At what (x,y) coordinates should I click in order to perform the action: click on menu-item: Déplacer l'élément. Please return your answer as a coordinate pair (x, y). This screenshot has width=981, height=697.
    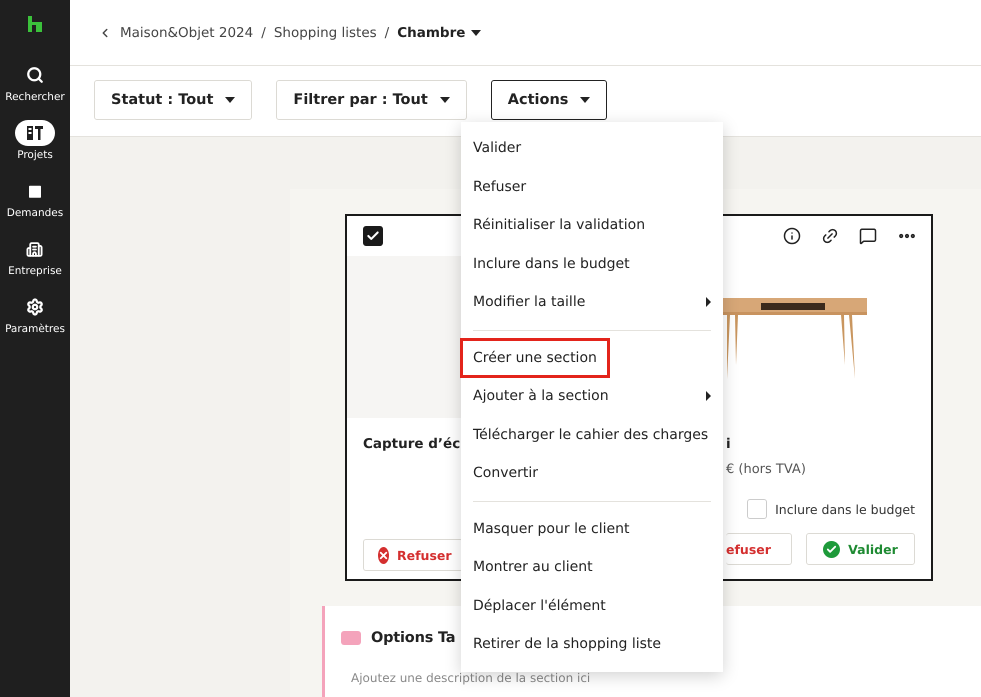
    Looking at the image, I should click on (592, 605).